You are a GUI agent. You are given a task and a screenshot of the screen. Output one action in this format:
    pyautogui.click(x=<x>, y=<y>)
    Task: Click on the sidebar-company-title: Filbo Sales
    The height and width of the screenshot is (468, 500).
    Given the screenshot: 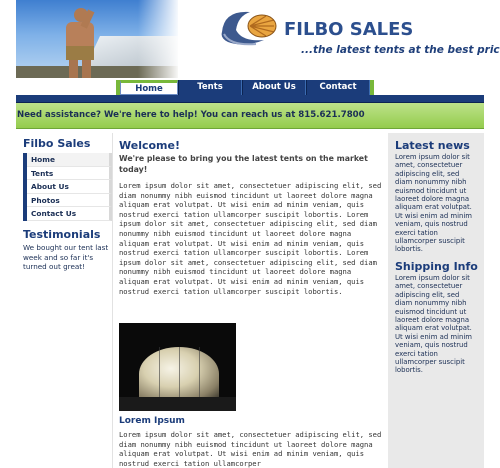 What is the action you would take?
    pyautogui.click(x=57, y=143)
    